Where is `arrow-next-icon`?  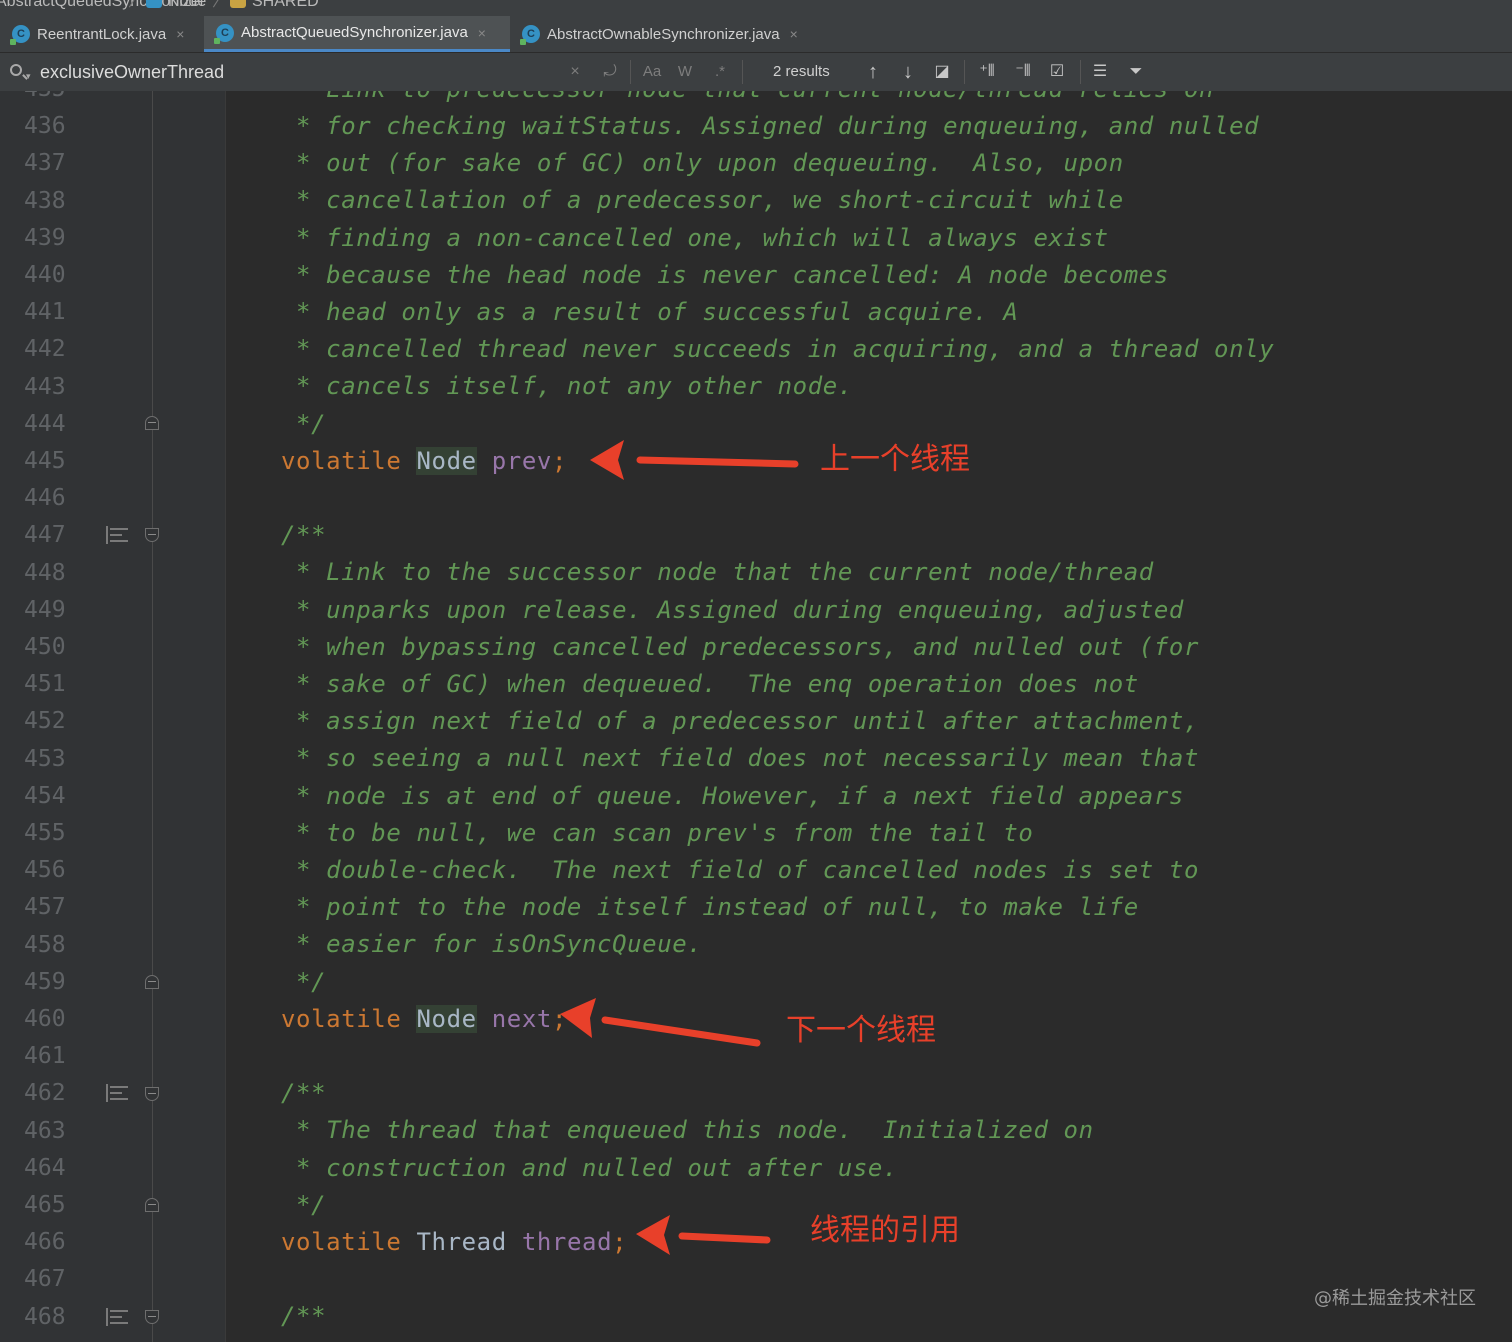
arrow-next-icon is located at coordinates (660, 1022).